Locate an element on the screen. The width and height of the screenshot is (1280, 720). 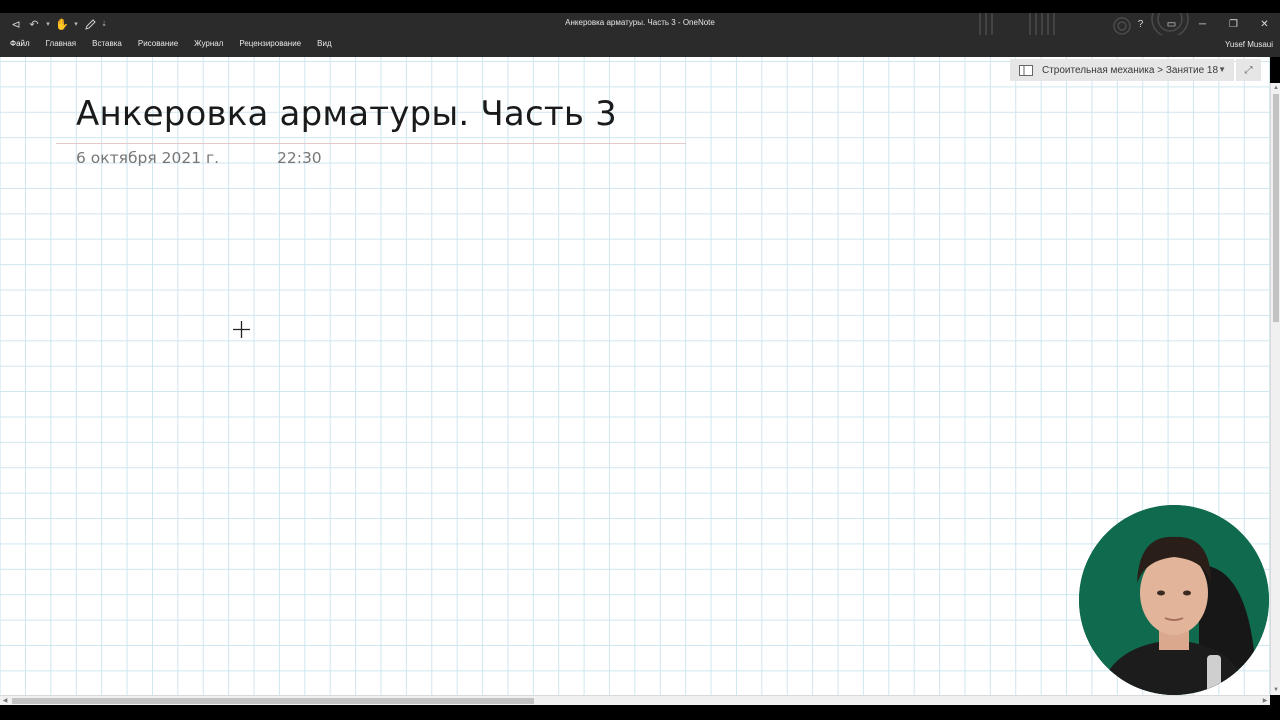
tab-view: Вид is located at coordinates (324, 46).